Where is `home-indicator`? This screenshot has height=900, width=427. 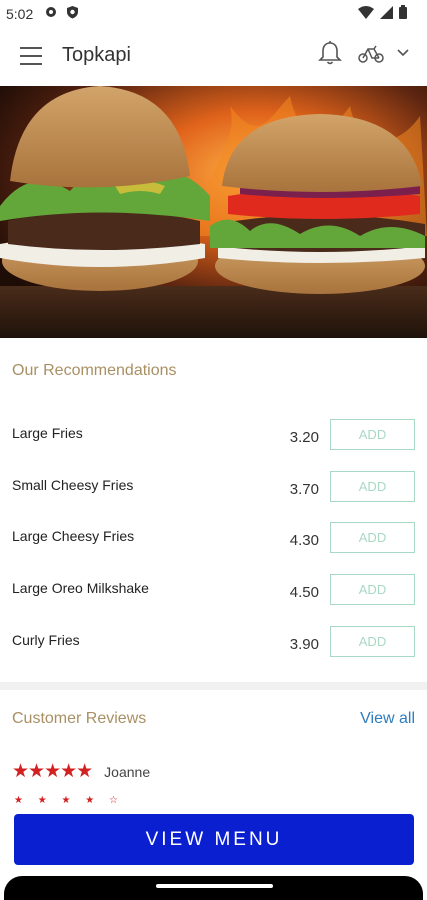
home-indicator is located at coordinates (214, 886).